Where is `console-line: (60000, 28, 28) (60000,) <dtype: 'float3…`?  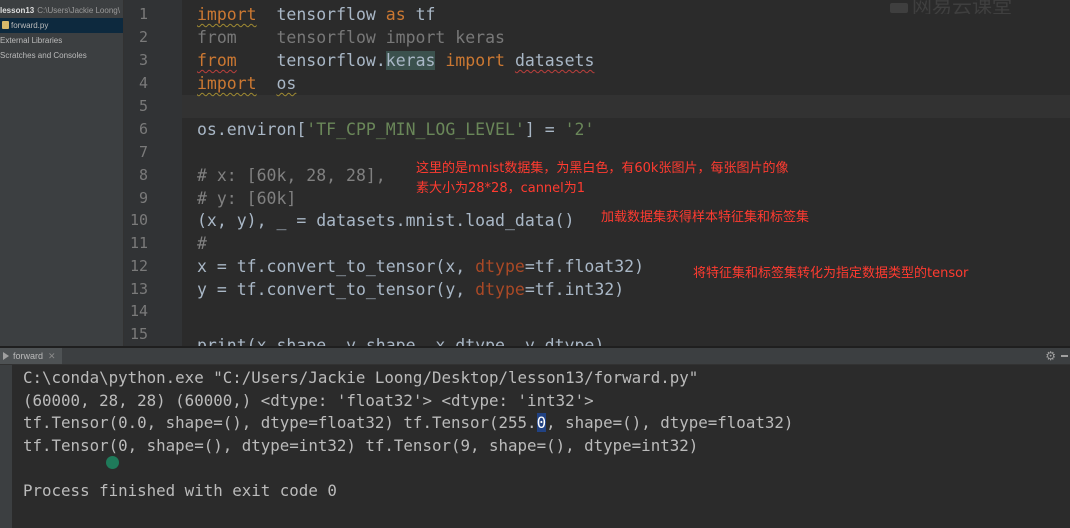
console-line: (60000, 28, 28) (60000,) <dtype: 'float3… is located at coordinates (308, 400).